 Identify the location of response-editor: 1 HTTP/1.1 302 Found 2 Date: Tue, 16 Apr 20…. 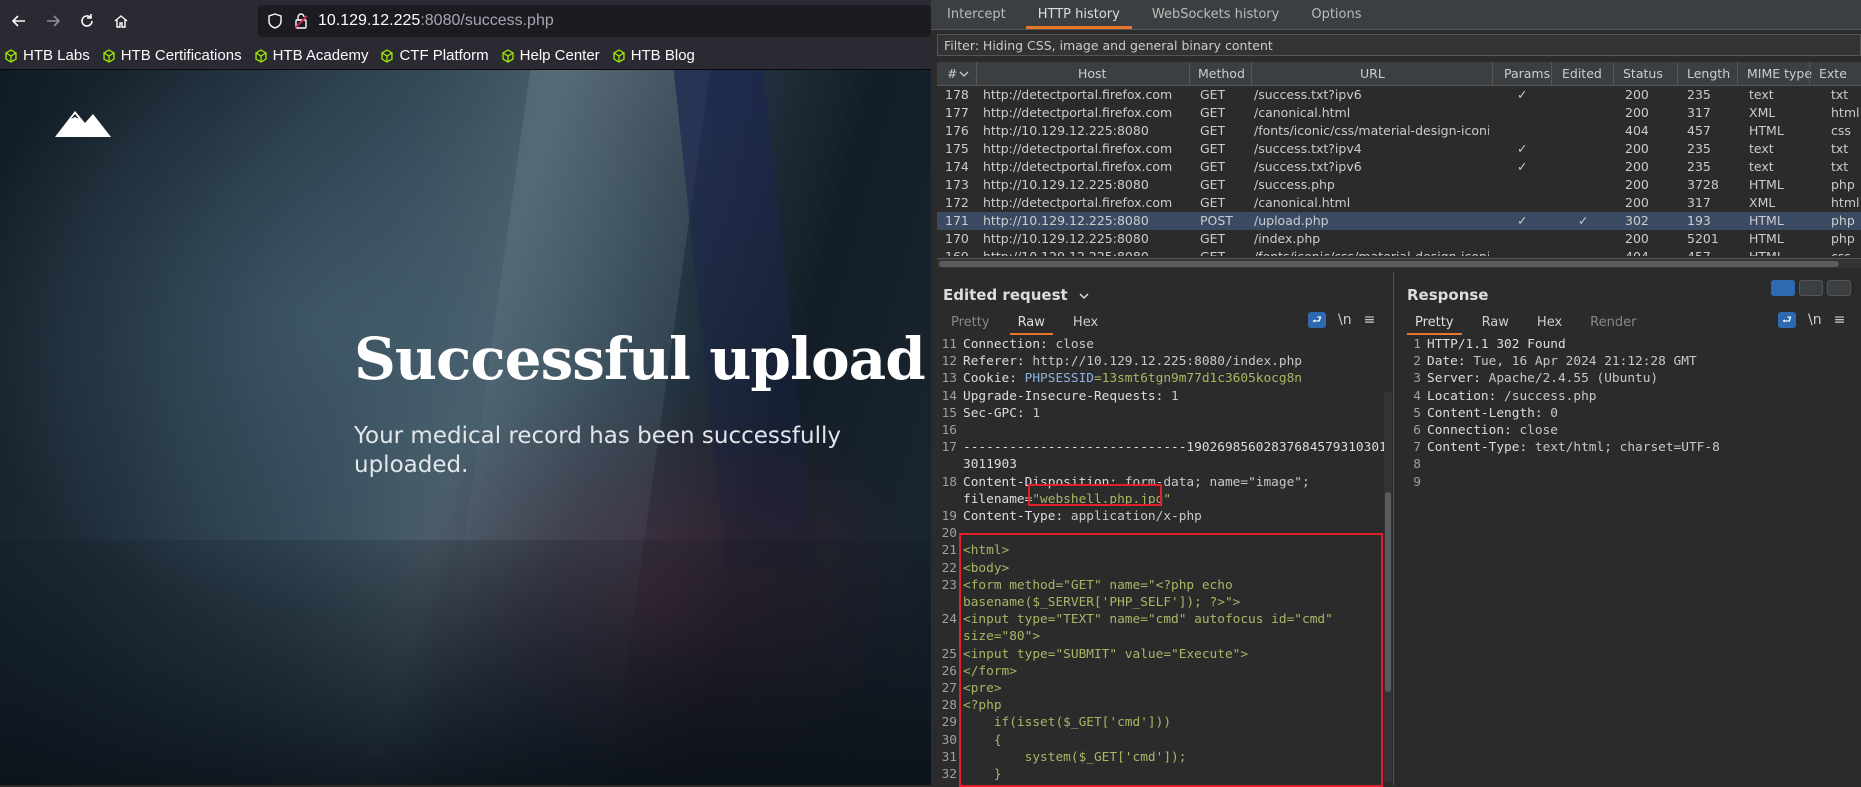
(1626, 560).